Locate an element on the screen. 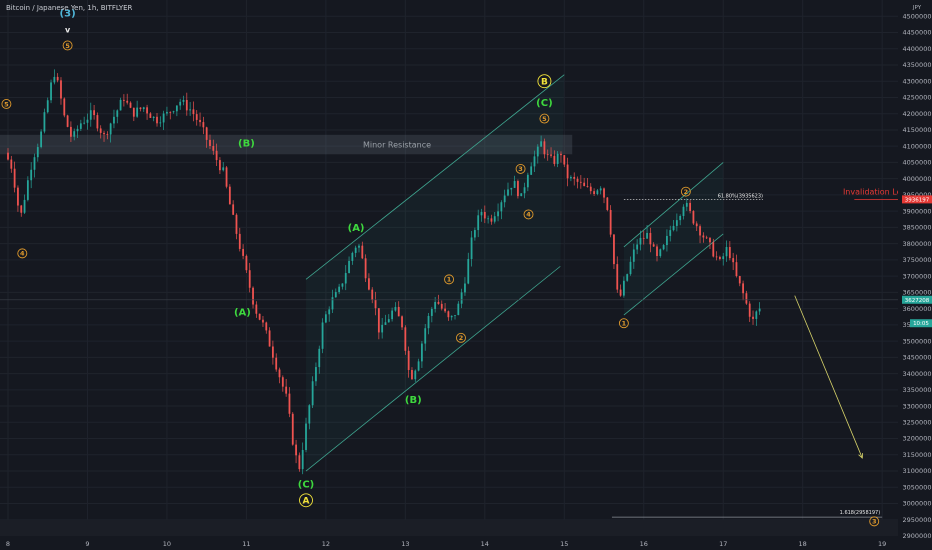 This screenshot has height=550, width=932. price-tick-label: 3150000 is located at coordinates (917, 455).